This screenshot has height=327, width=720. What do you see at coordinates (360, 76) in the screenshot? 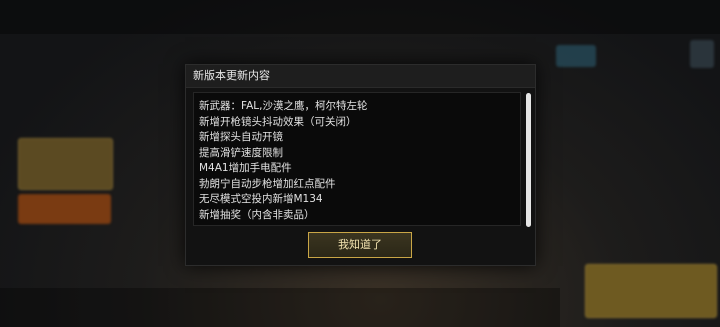
I see `dialog-header: 新版本更新内容` at bounding box center [360, 76].